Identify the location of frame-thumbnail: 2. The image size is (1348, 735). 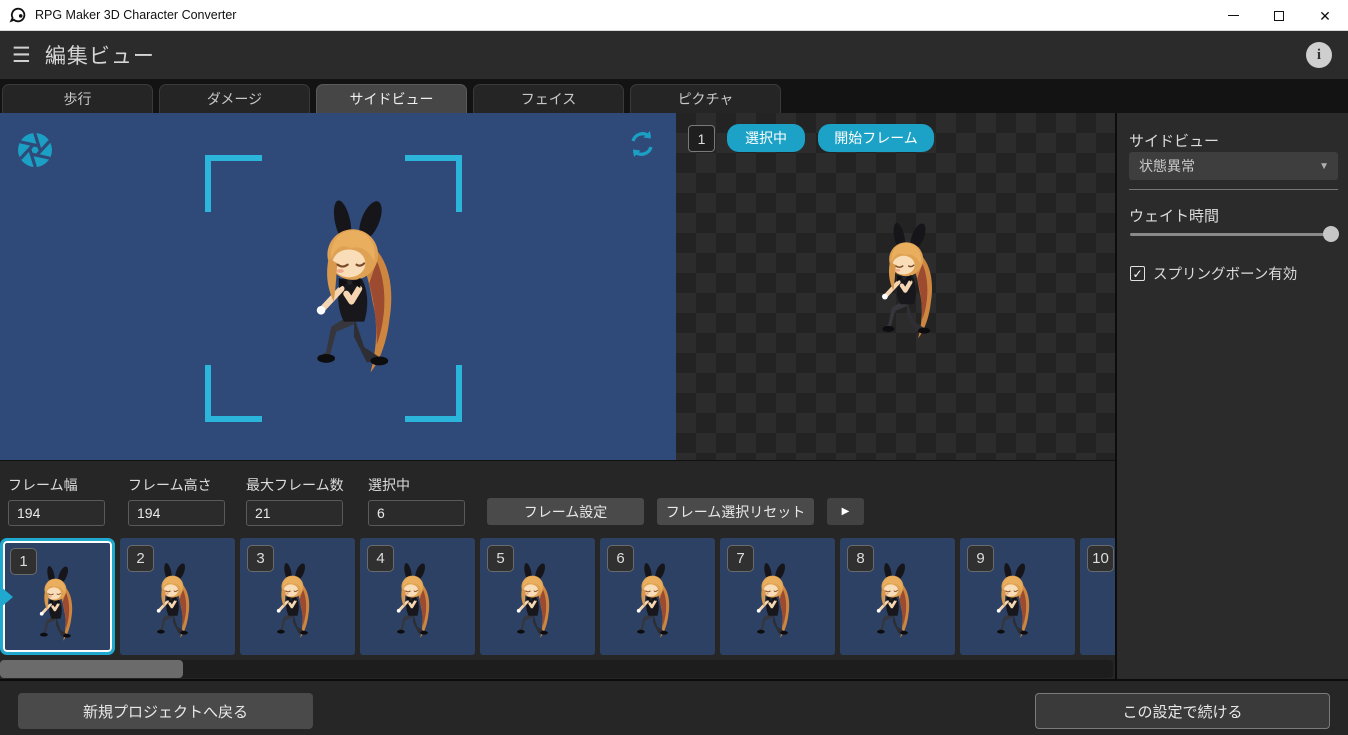
(177, 596).